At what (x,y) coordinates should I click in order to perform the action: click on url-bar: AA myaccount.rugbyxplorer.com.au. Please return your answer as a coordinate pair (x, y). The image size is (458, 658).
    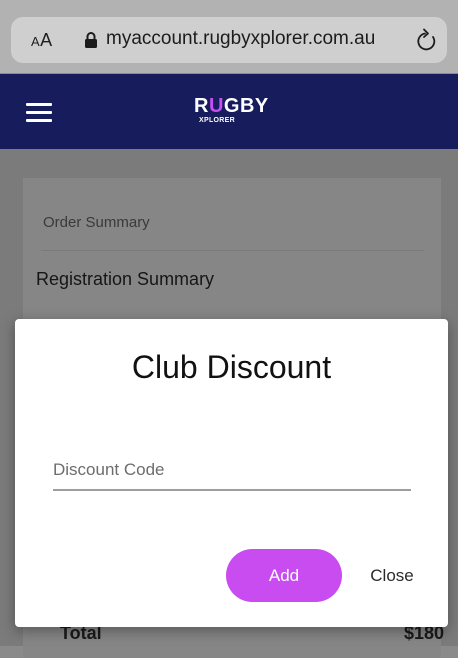
    Looking at the image, I should click on (229, 40).